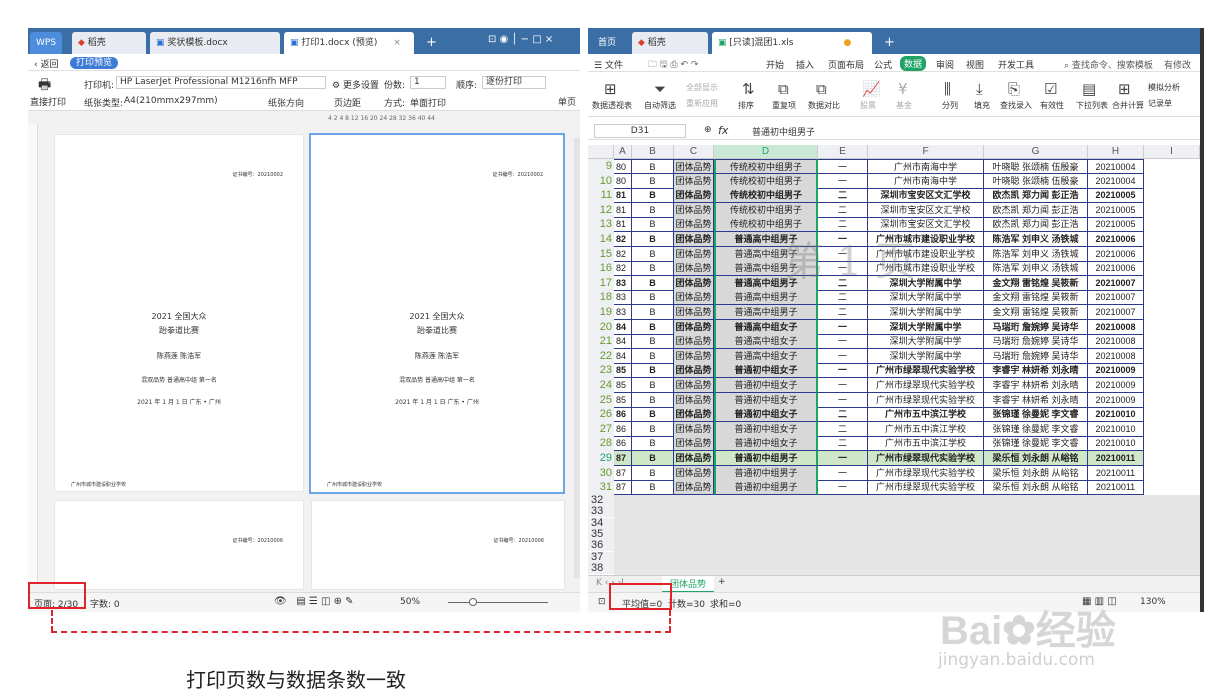 Image resolution: width=1223 pixels, height=698 pixels. What do you see at coordinates (1036, 298) in the screenshot?
I see `table-cell-g: 金文翔 雷铭煌 吴筱新` at bounding box center [1036, 298].